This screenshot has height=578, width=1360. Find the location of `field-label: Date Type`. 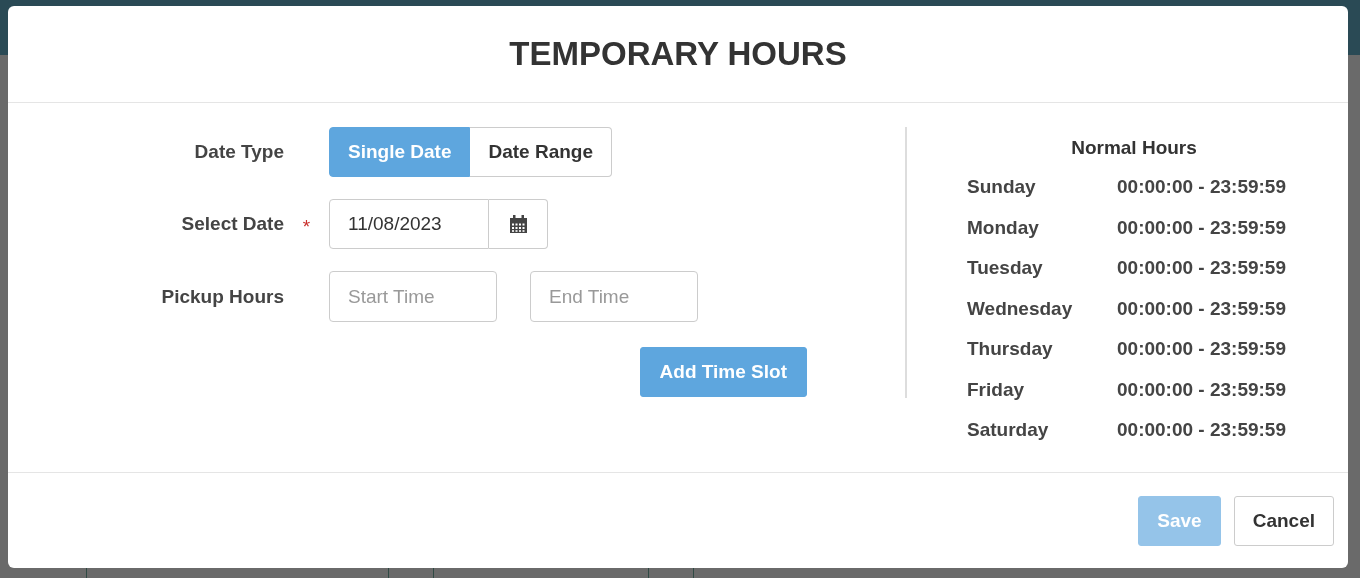

field-label: Date Type is located at coordinates (238, 152).